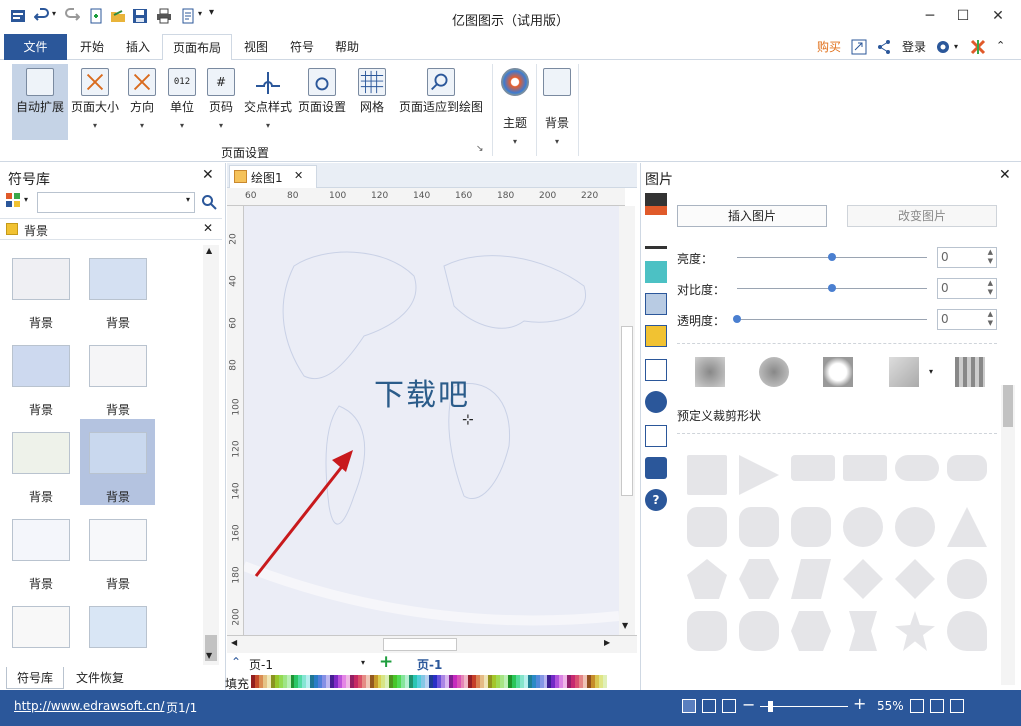 The width and height of the screenshot is (1021, 726). What do you see at coordinates (914, 47) in the screenshot?
I see `login-link: 登录` at bounding box center [914, 47].